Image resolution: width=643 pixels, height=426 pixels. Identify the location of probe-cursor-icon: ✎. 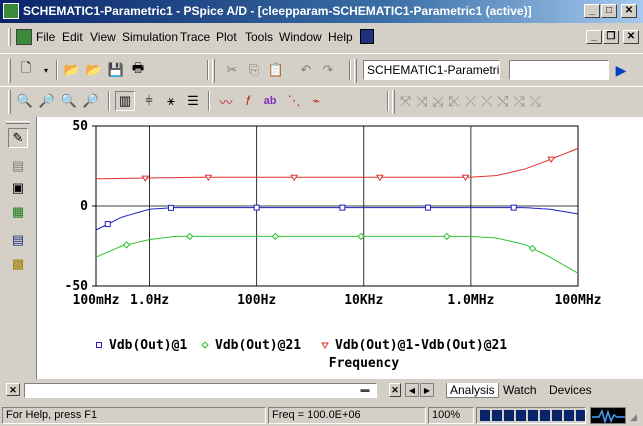
(18, 138).